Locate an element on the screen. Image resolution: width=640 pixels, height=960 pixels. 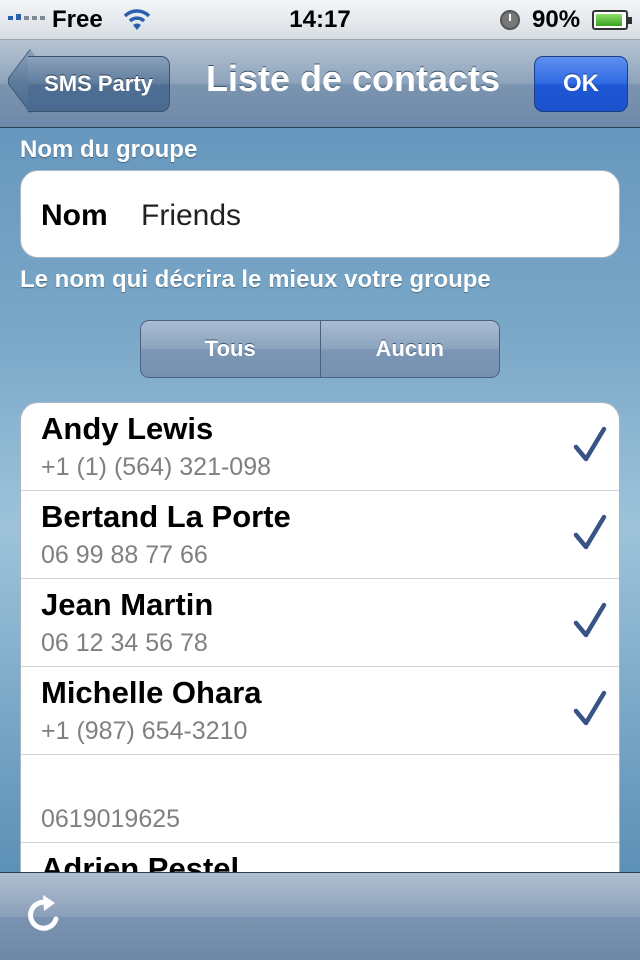
contact-row: 0619019625 is located at coordinates (320, 799).